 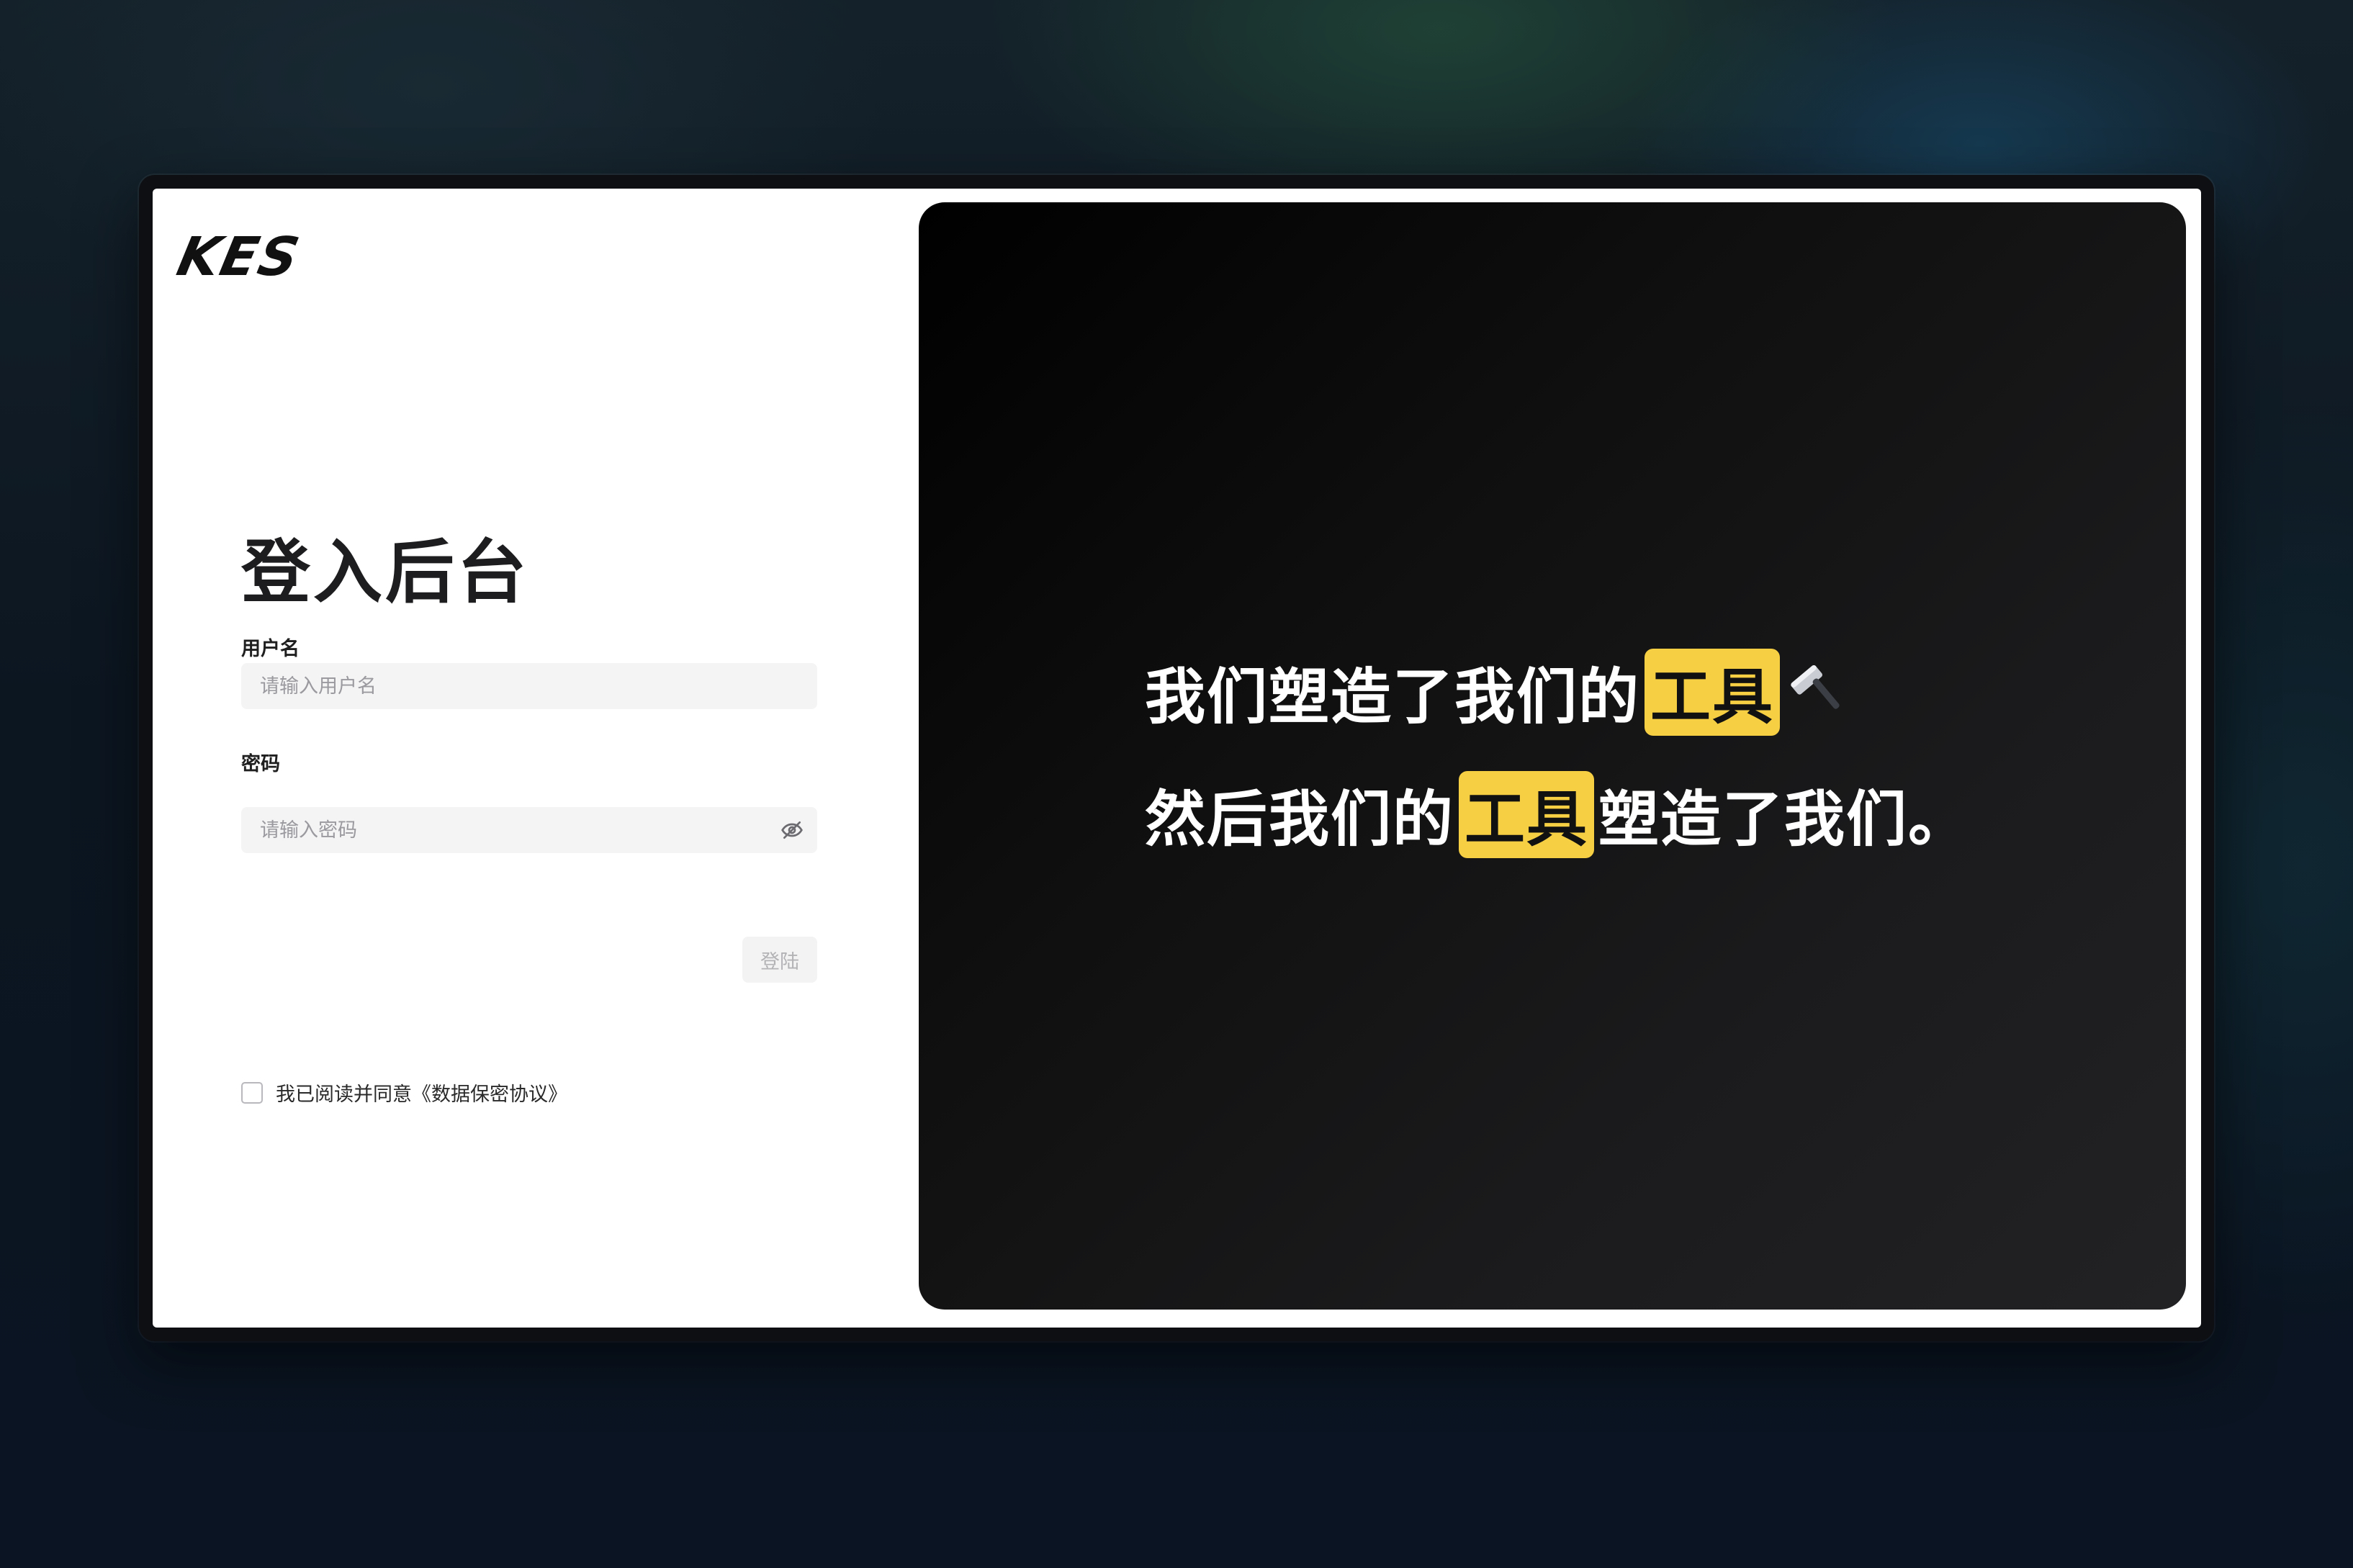 I want to click on password-visibility-toggle, so click(x=792, y=830).